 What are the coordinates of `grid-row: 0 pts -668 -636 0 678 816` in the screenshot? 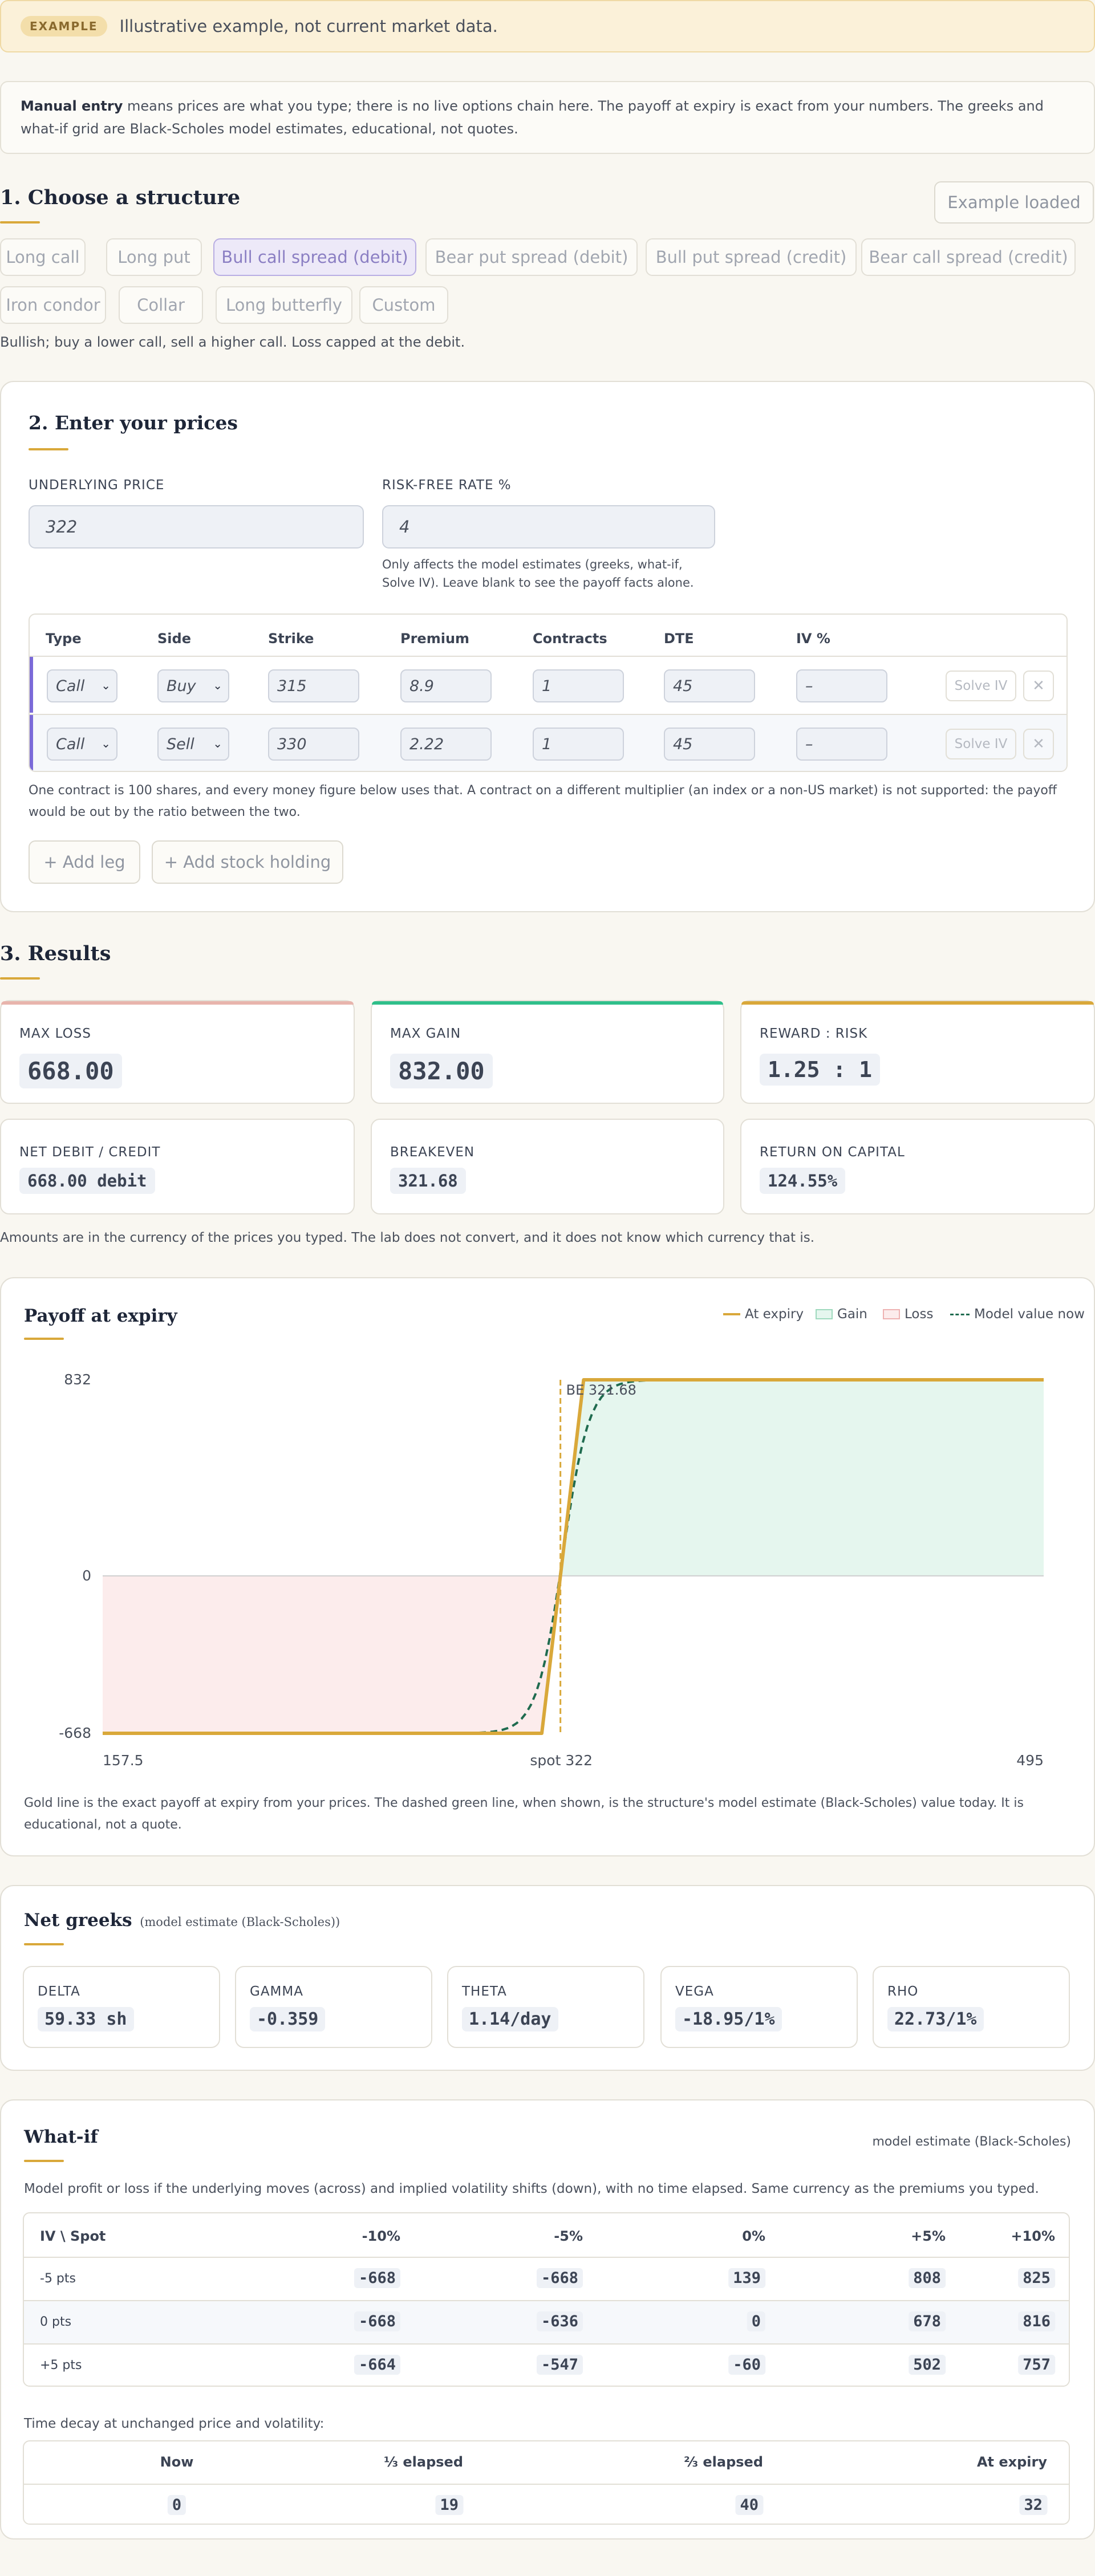 It's located at (546, 2321).